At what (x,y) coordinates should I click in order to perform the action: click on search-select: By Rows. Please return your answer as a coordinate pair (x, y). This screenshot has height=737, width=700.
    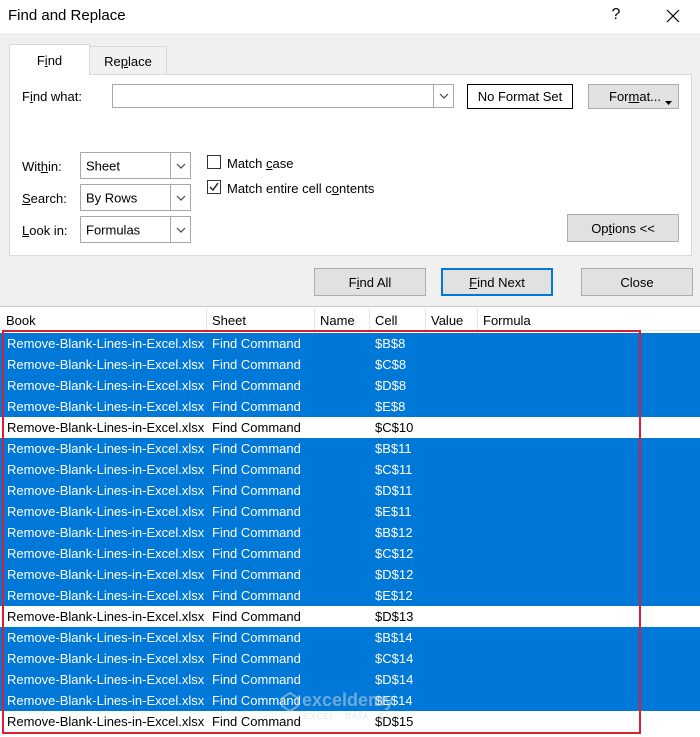
    Looking at the image, I should click on (135, 197).